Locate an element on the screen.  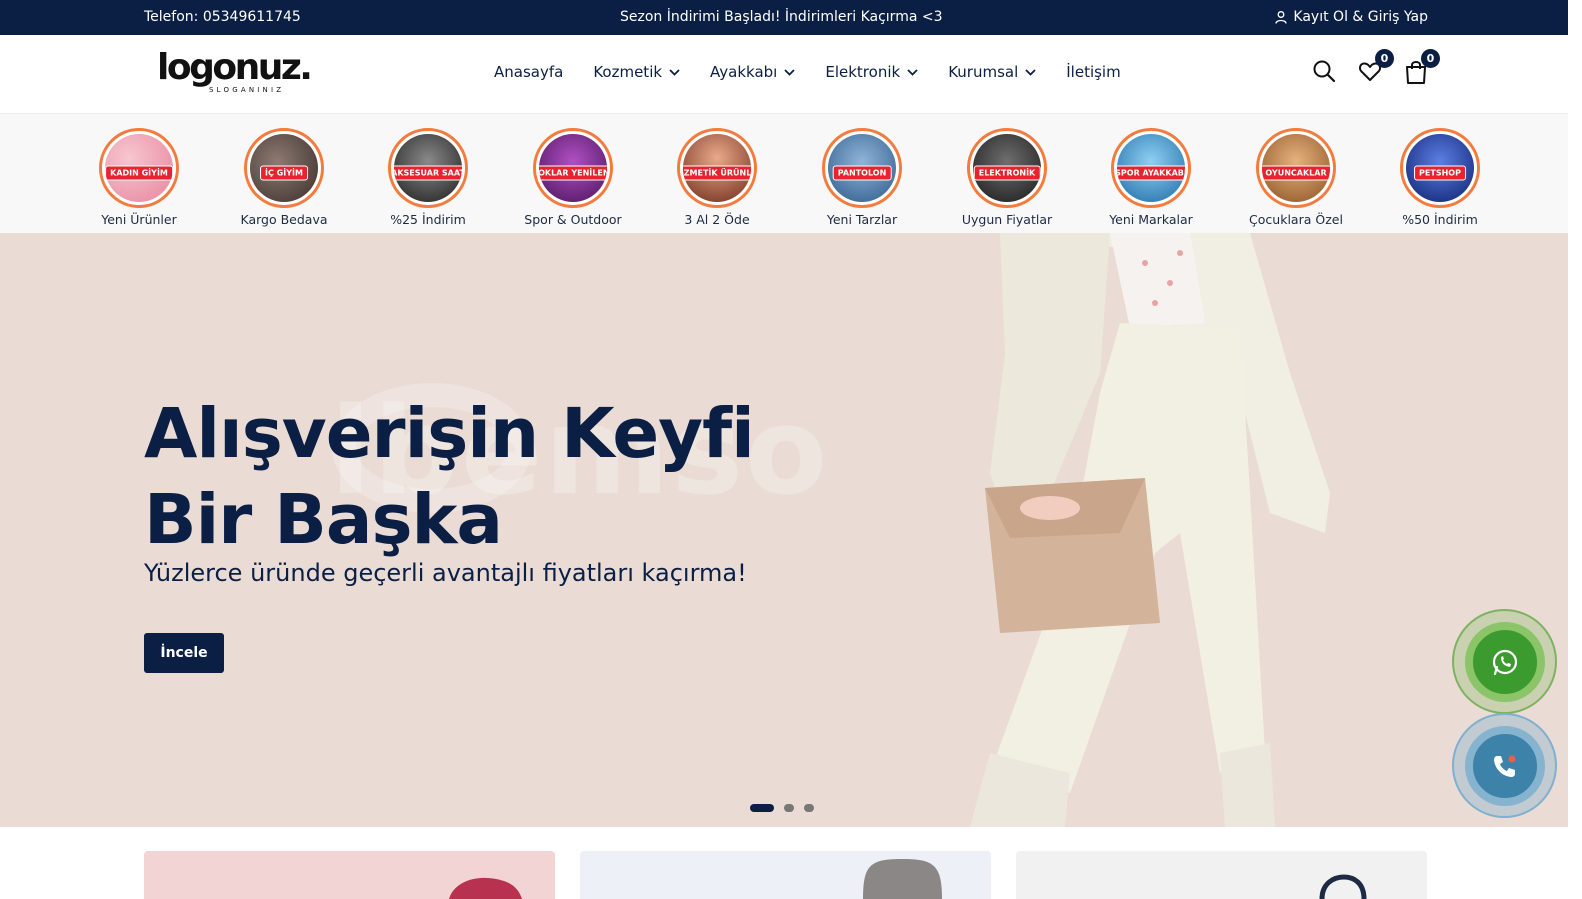
wishlist-count-badge: 0 is located at coordinates (1384, 58).